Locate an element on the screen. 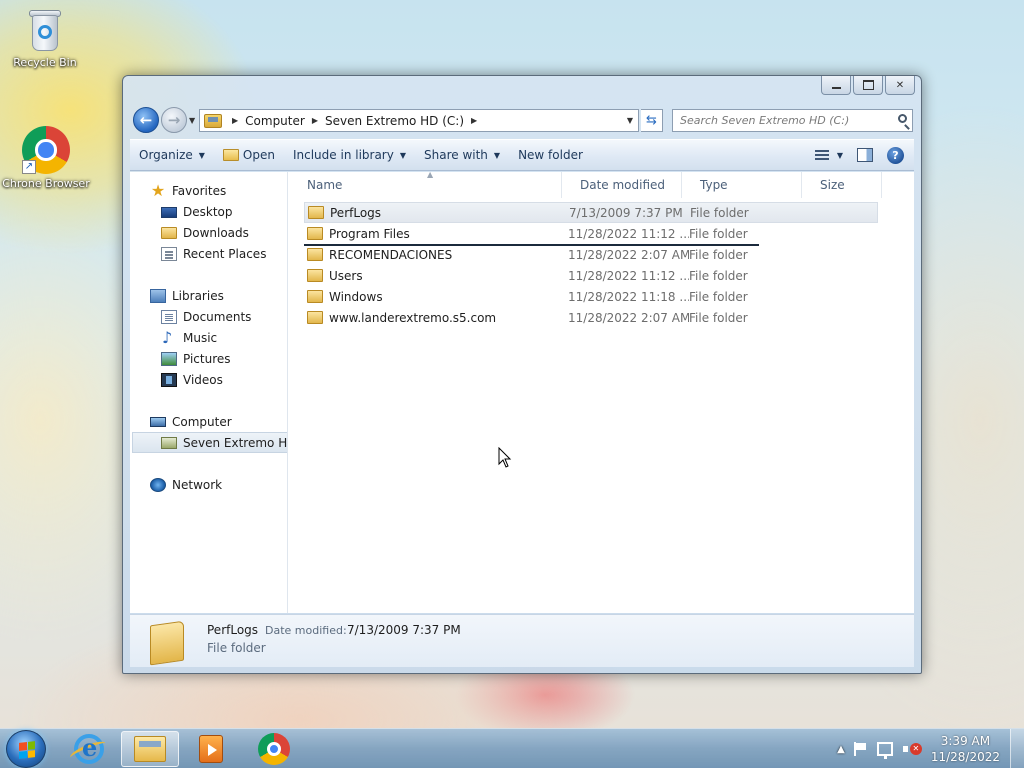 The width and height of the screenshot is (1024, 768). nav-downloads: Downloads is located at coordinates (205, 232).